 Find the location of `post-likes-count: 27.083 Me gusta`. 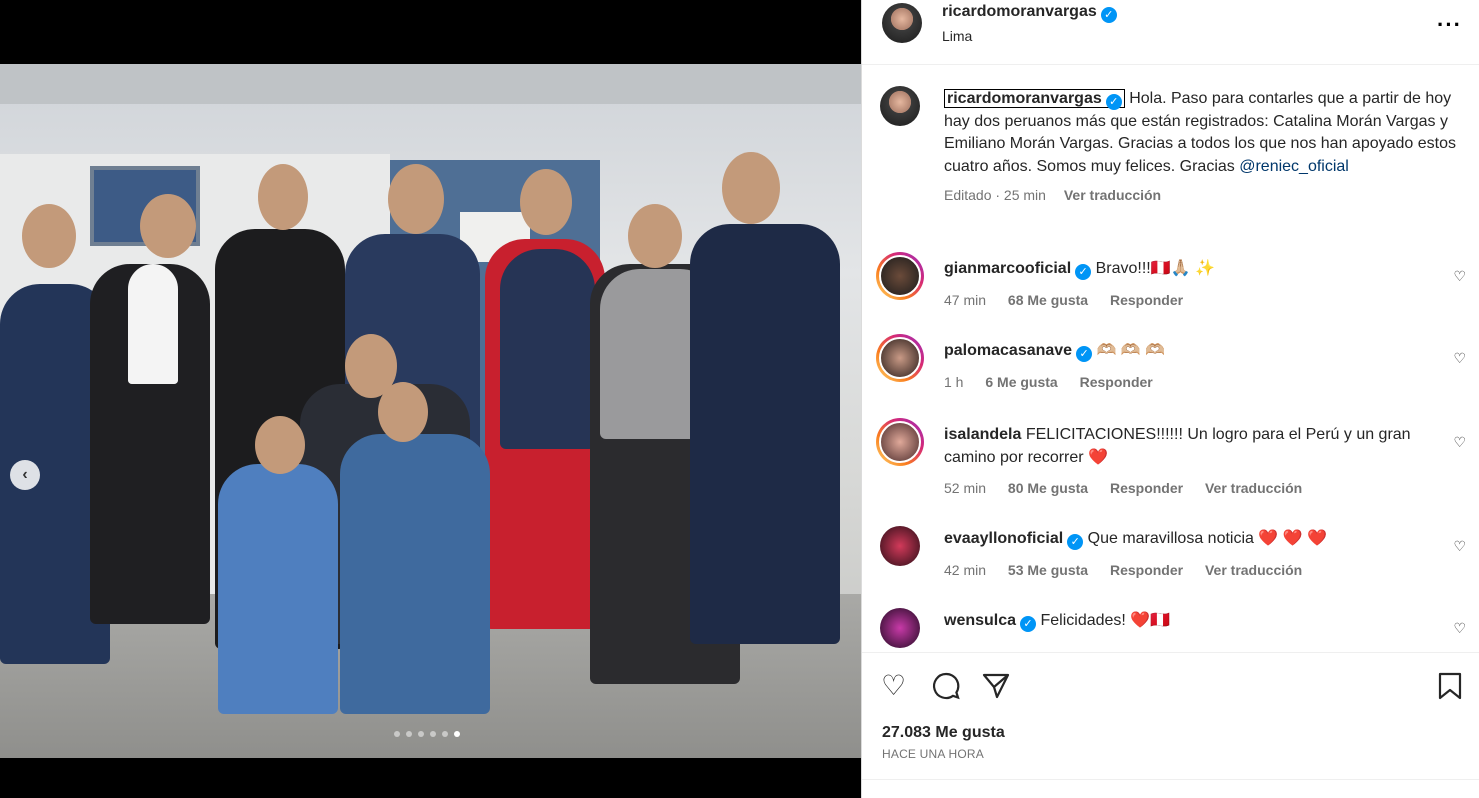

post-likes-count: 27.083 Me gusta is located at coordinates (943, 733).